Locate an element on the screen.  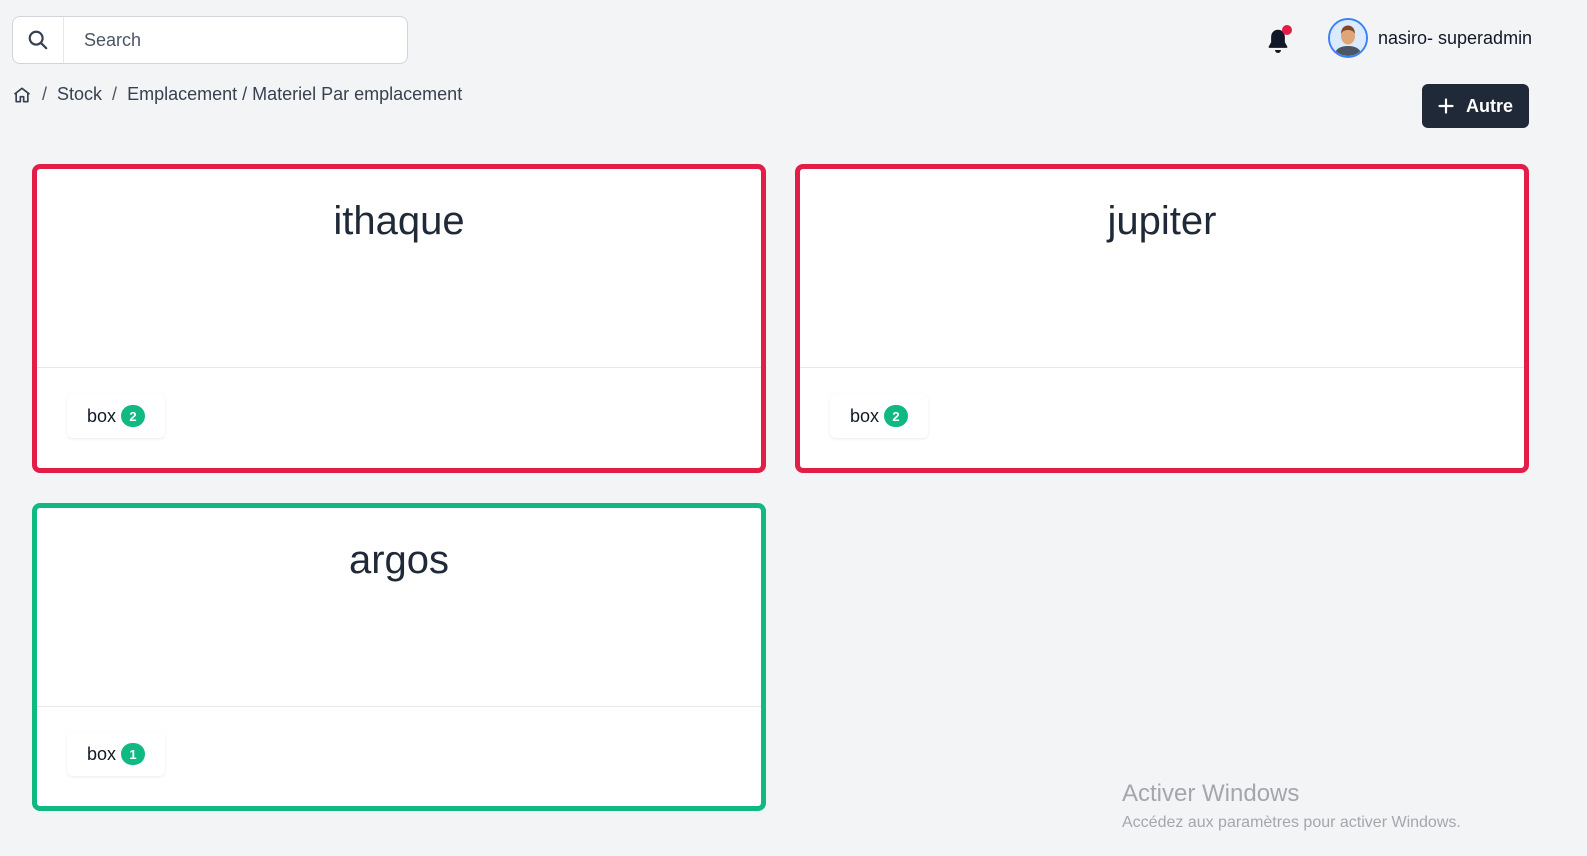
search-input is located at coordinates (235, 40).